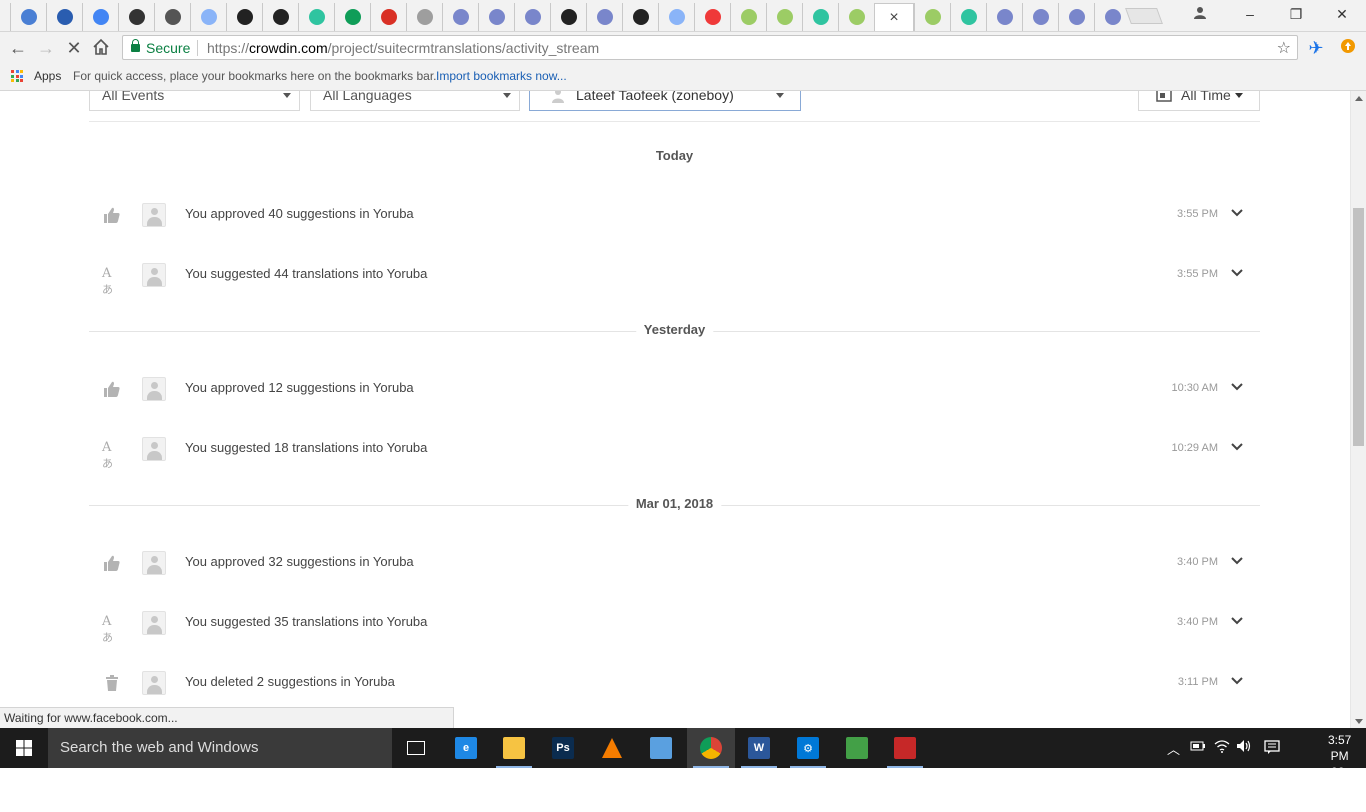 Image resolution: width=1366 pixels, height=812 pixels. What do you see at coordinates (1284, 48) in the screenshot?
I see `bookmark-star-icon: ☆` at bounding box center [1284, 48].